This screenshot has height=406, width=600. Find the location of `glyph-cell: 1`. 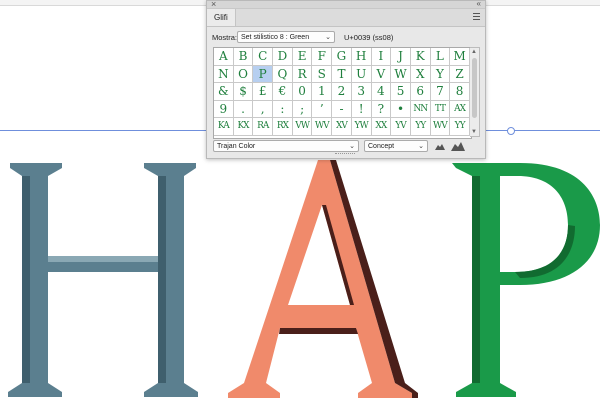

glyph-cell: 1 is located at coordinates (322, 92).